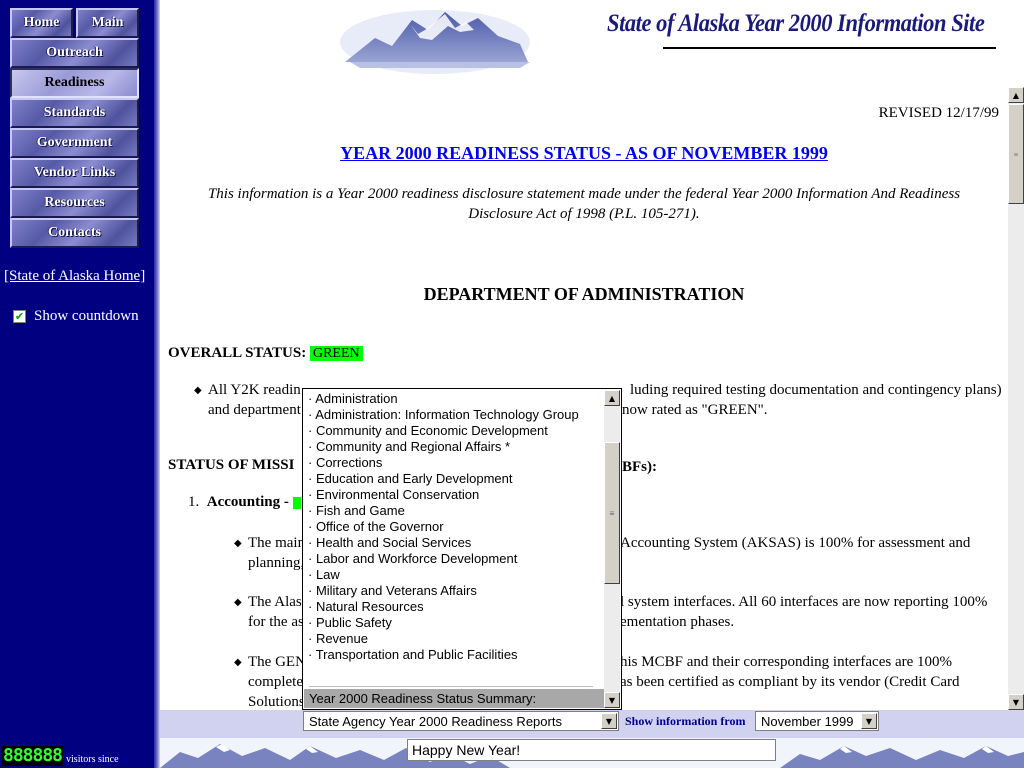  Describe the element at coordinates (454, 399) in the screenshot. I see `dropdown-option: · Administration` at that location.